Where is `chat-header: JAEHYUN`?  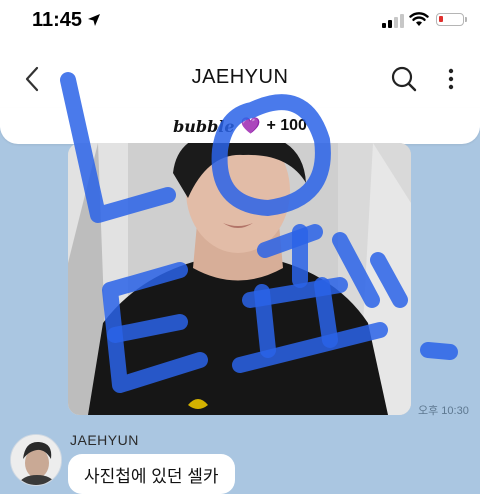
chat-header: JAEHYUN is located at coordinates (240, 77).